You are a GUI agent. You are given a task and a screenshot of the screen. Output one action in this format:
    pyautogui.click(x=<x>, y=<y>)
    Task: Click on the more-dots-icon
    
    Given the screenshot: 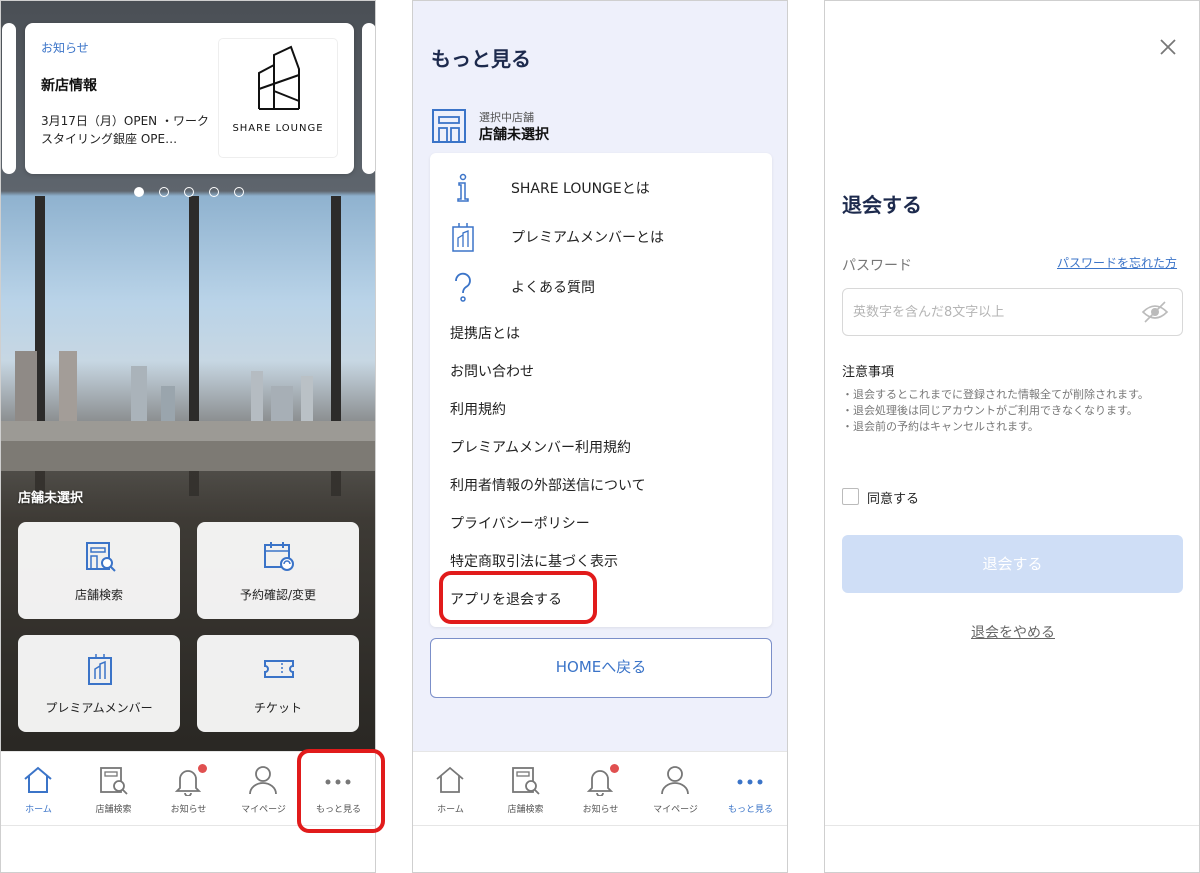 What is the action you would take?
    pyautogui.click(x=750, y=782)
    